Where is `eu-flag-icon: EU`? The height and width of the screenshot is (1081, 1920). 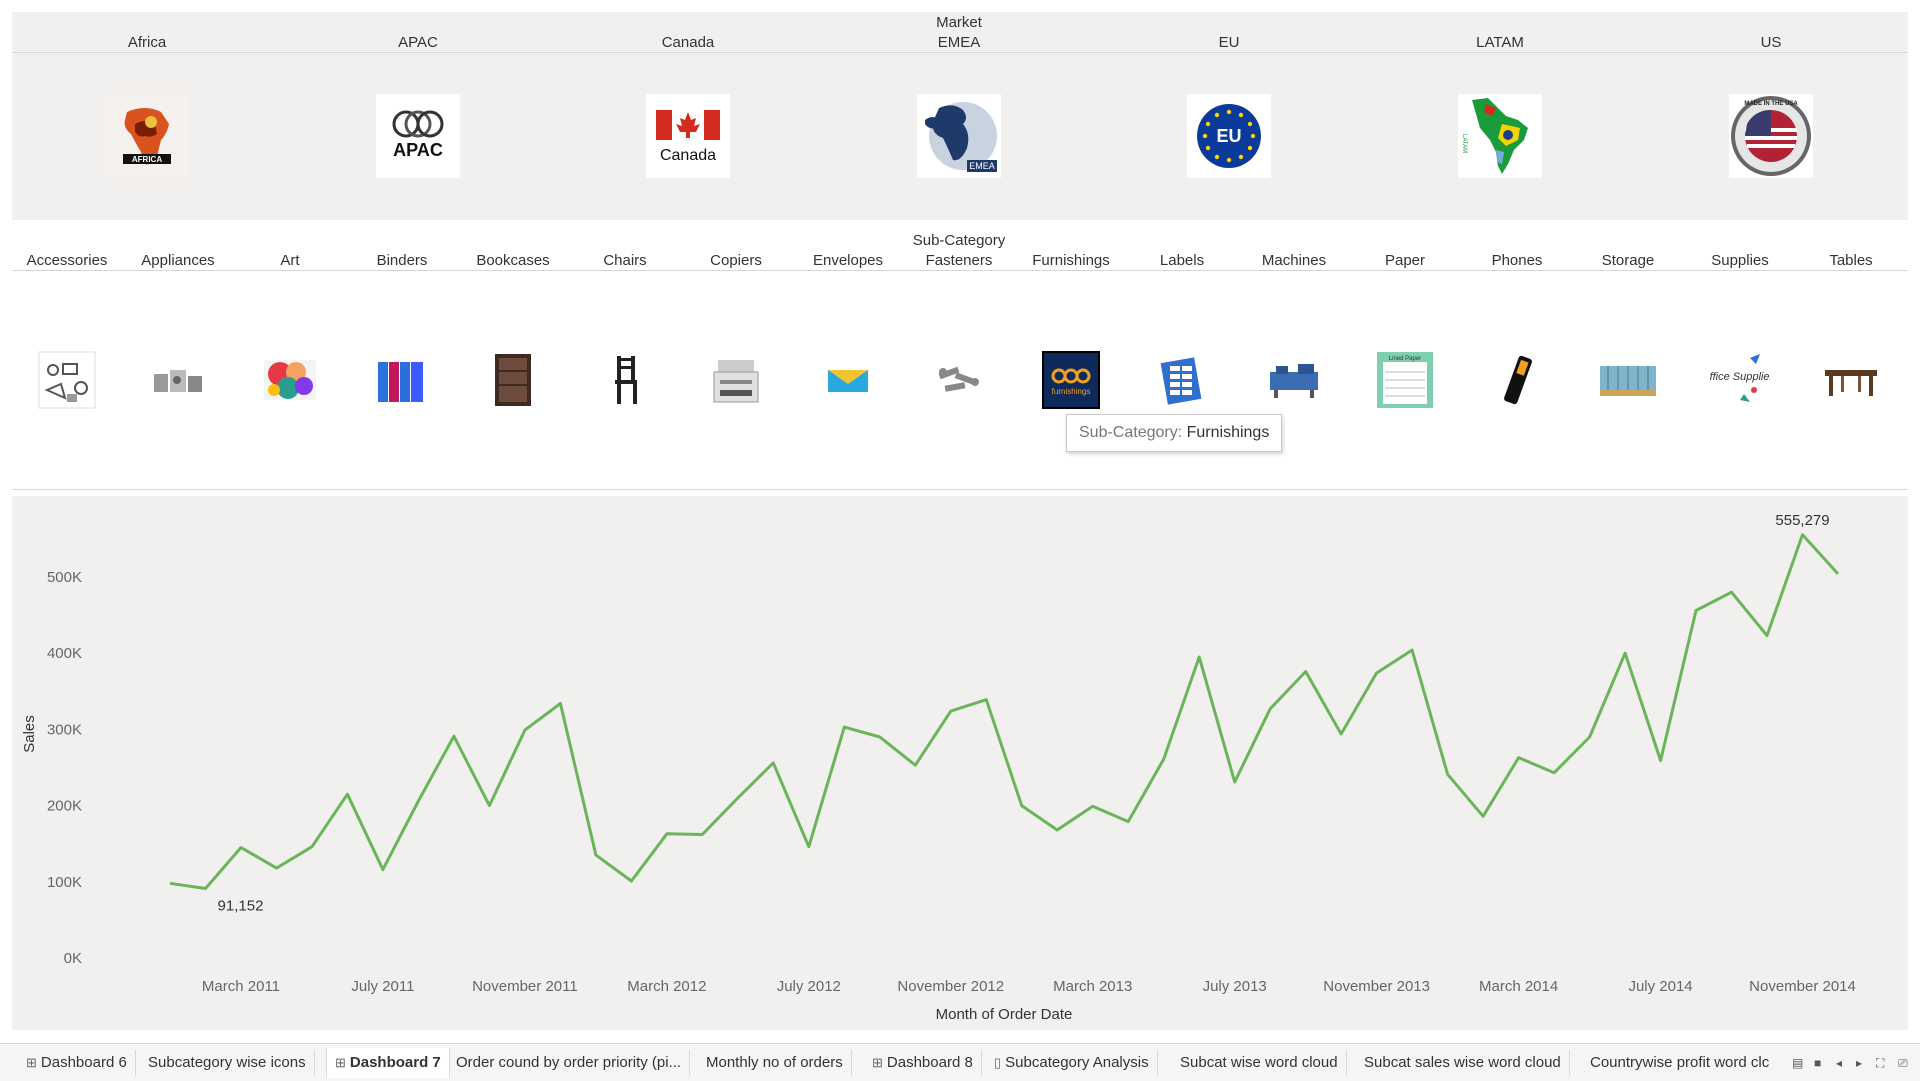 eu-flag-icon: EU is located at coordinates (1229, 136).